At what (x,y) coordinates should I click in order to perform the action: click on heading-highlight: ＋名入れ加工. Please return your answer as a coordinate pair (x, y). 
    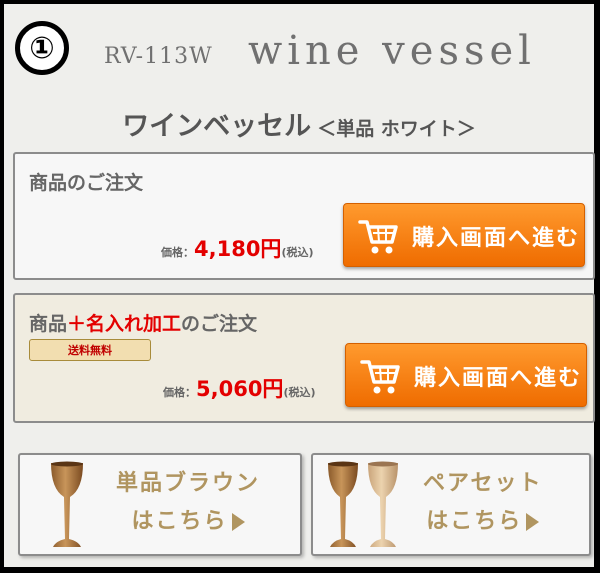
    Looking at the image, I should click on (124, 324).